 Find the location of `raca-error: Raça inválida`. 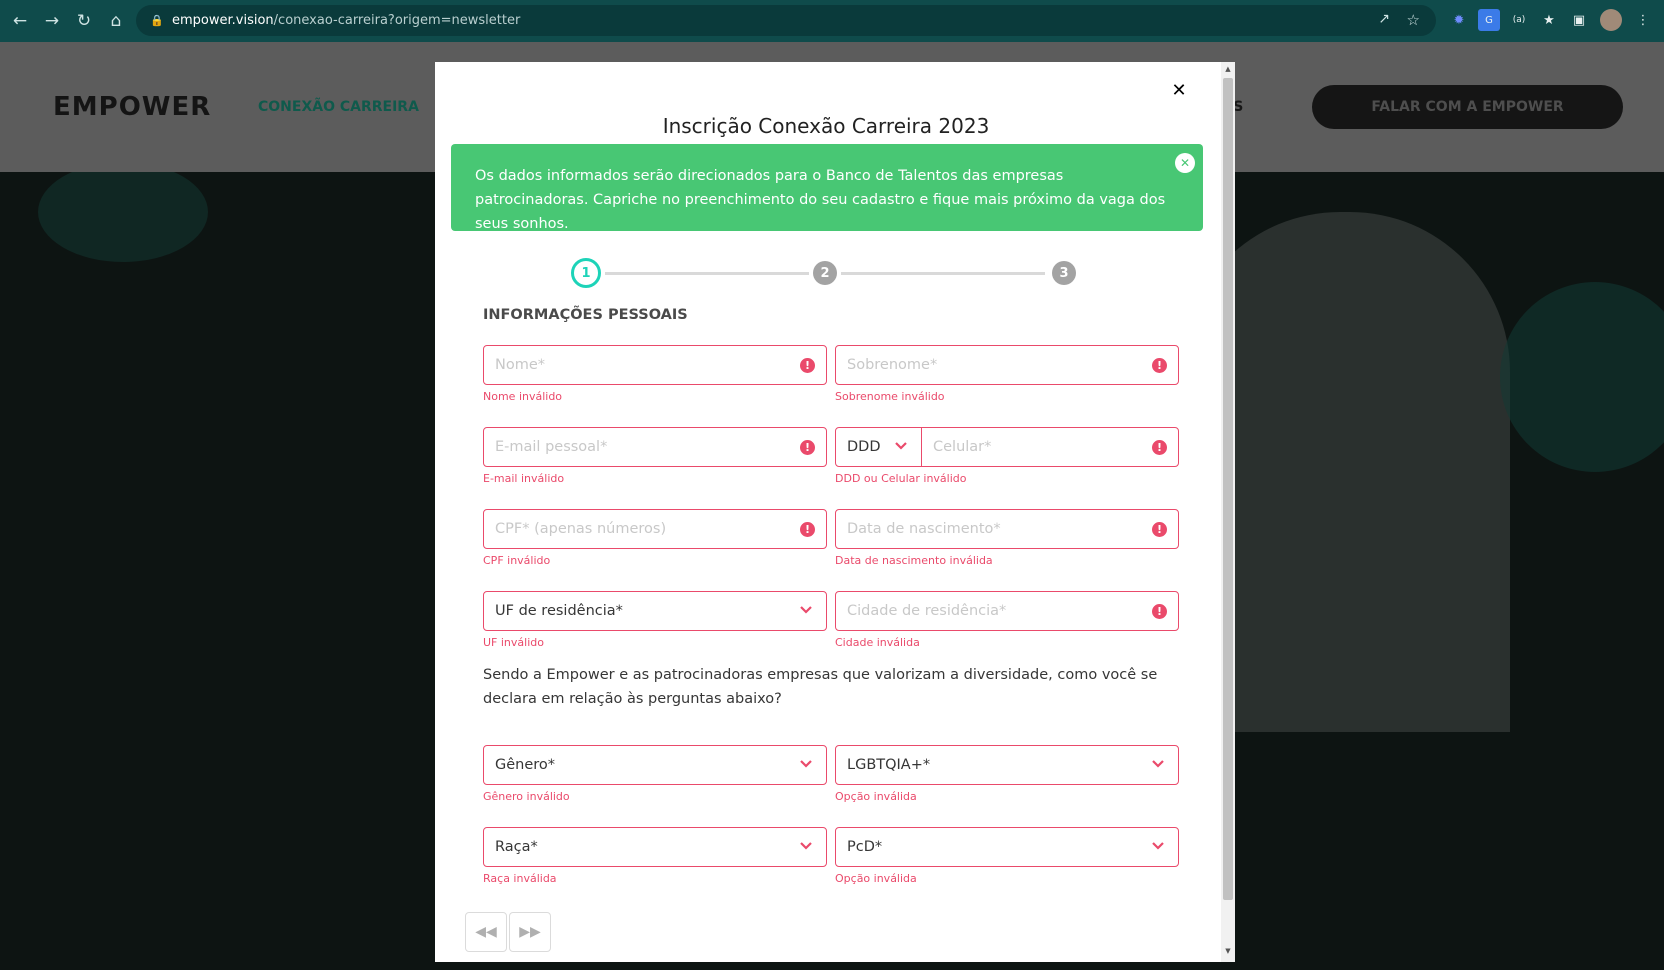

raca-error: Raça inválida is located at coordinates (520, 878).